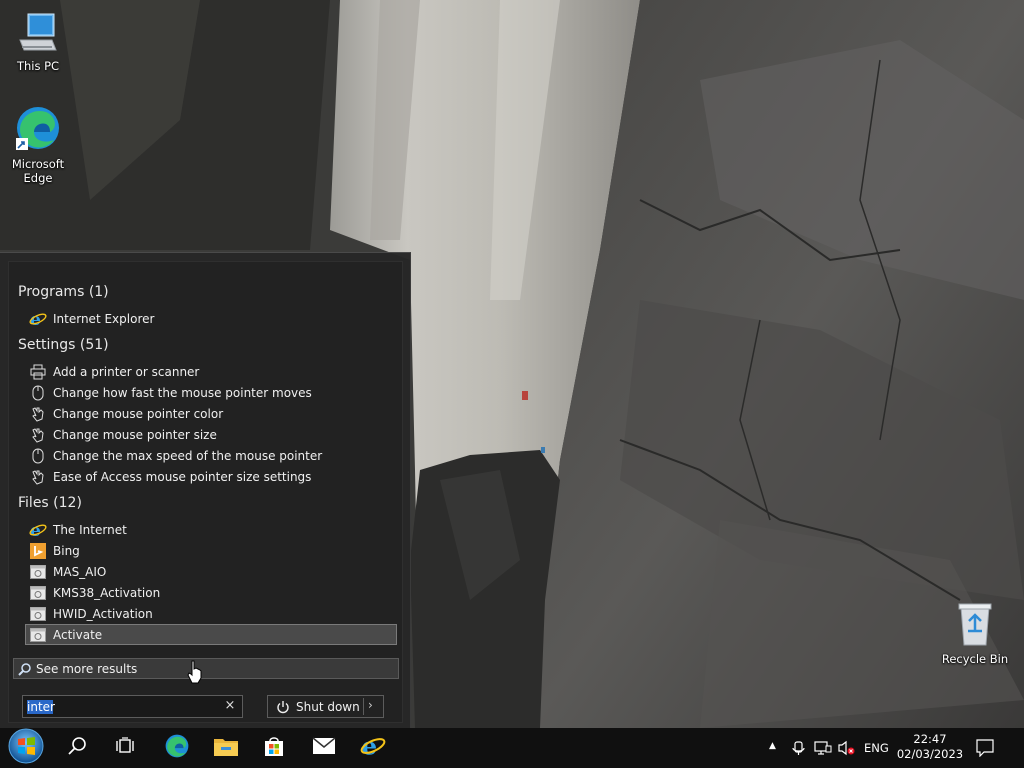 This screenshot has height=768, width=1024. I want to click on desktop-icon-microsoft-edge: Microsoft Edge, so click(38, 144).